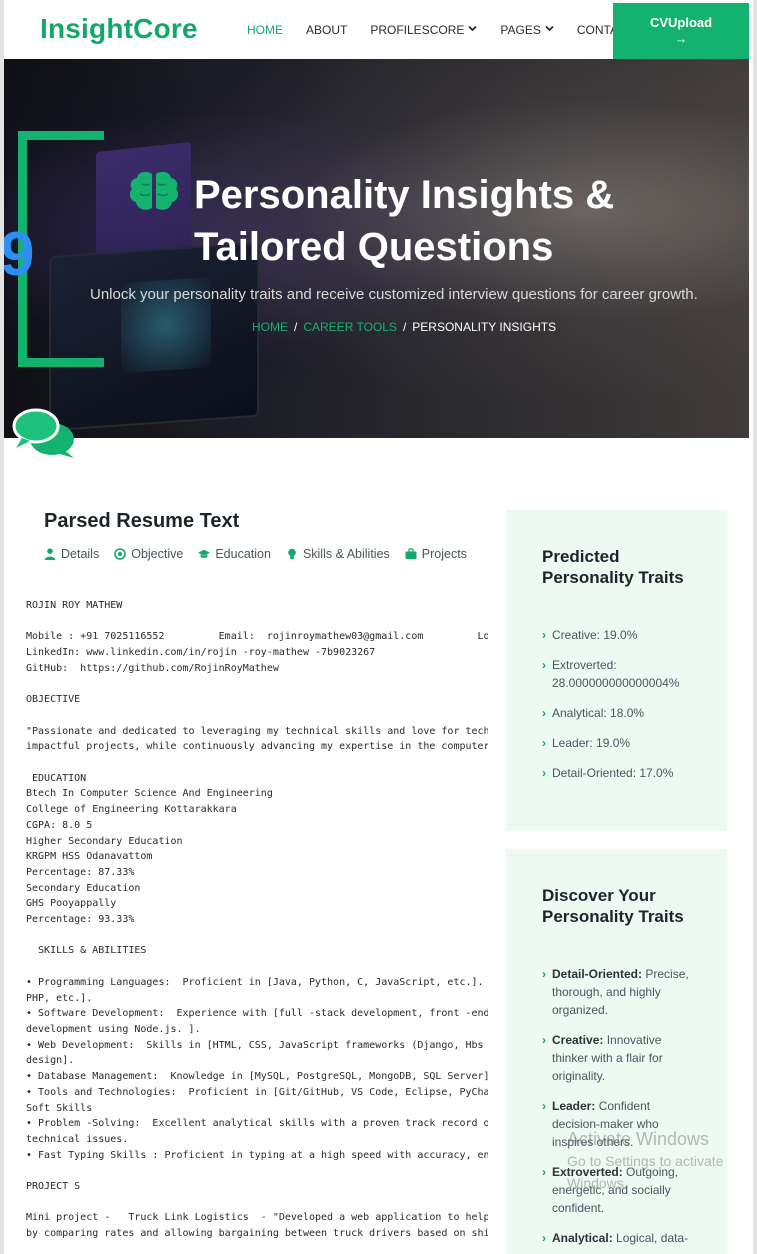 The width and height of the screenshot is (757, 1254). I want to click on nav-home-label: HOME, so click(265, 29).